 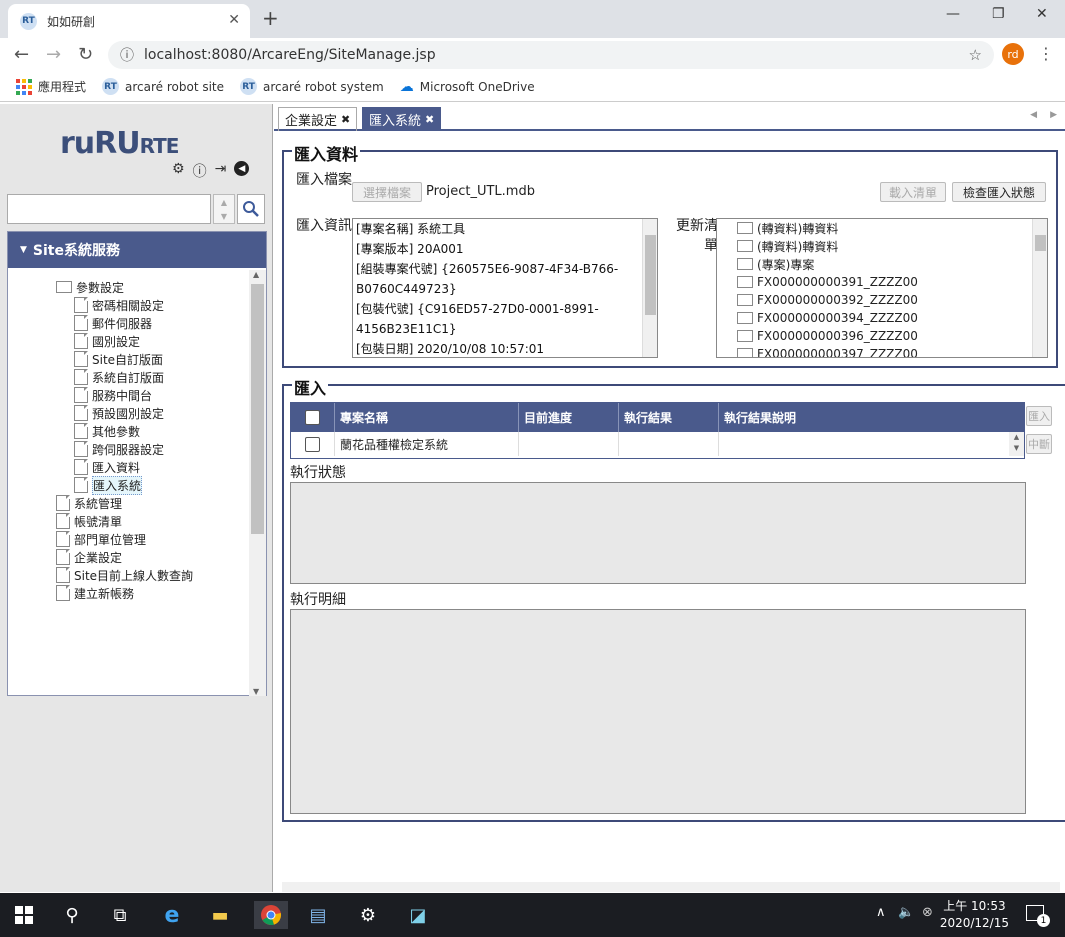 I want to click on tab-enterprise-settings: 企業設定 ✖, so click(x=318, y=119).